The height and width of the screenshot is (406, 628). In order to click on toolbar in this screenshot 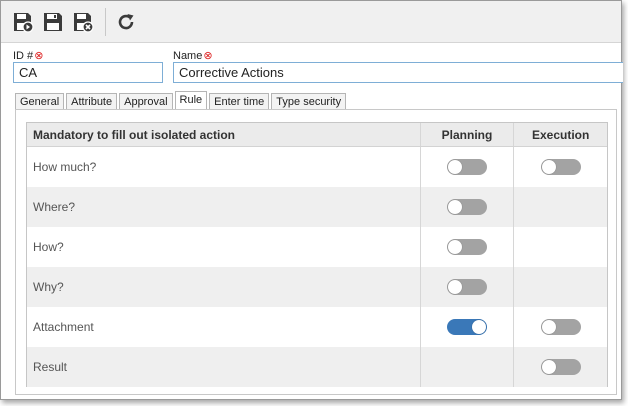, I will do `click(311, 22)`.